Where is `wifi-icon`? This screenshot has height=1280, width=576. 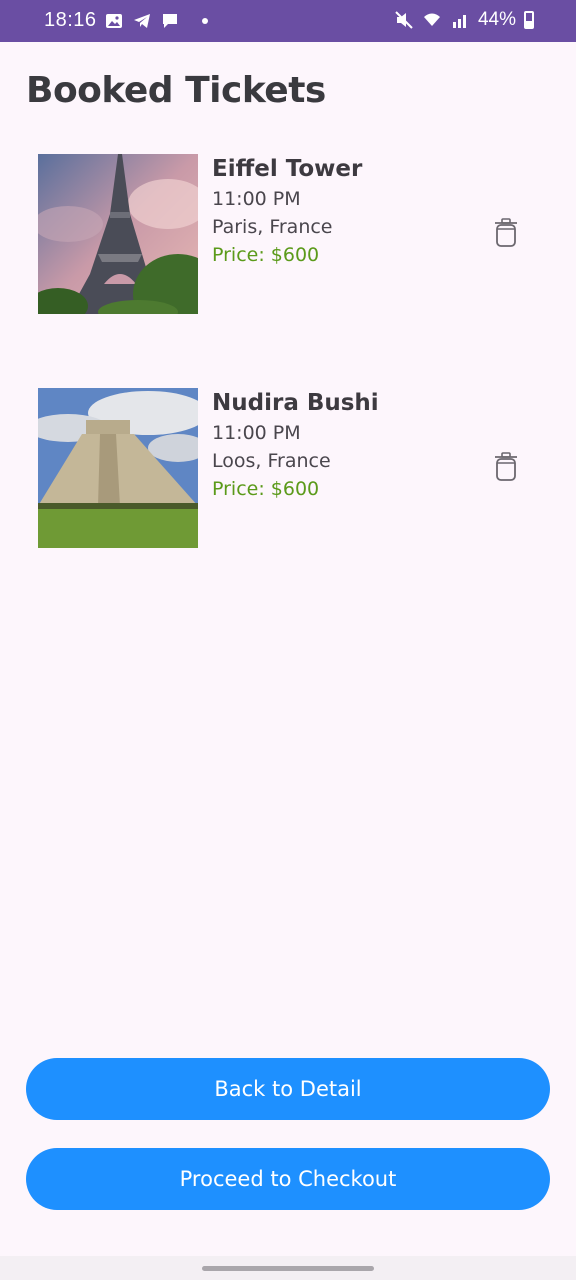 wifi-icon is located at coordinates (431, 19).